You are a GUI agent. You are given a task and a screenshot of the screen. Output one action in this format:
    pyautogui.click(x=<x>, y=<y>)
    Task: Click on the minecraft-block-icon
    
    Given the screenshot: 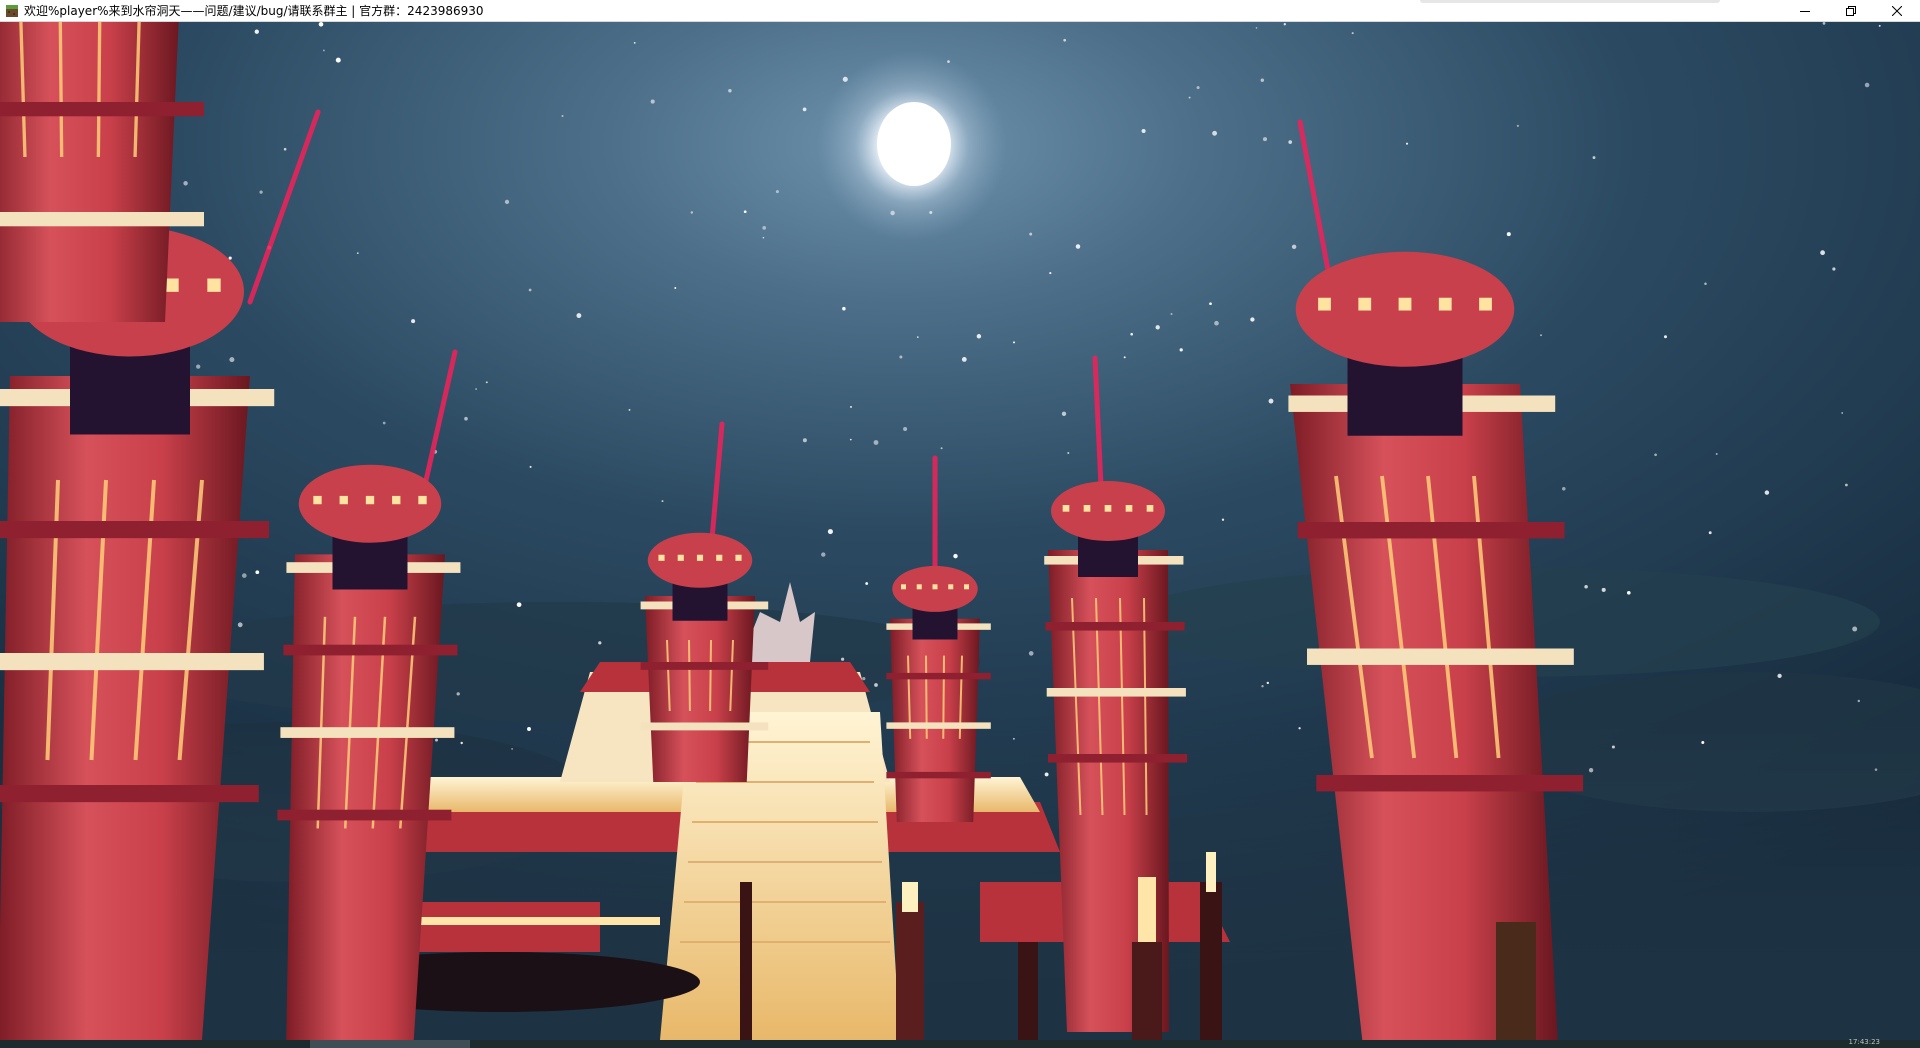 What is the action you would take?
    pyautogui.click(x=12, y=10)
    